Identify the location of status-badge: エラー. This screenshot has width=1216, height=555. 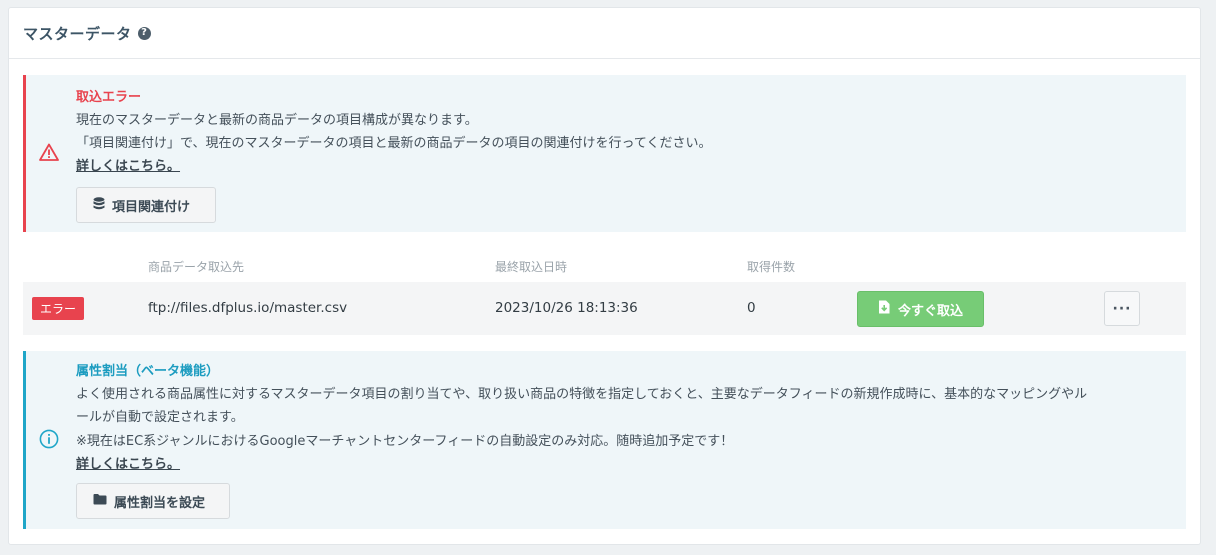
(58, 308).